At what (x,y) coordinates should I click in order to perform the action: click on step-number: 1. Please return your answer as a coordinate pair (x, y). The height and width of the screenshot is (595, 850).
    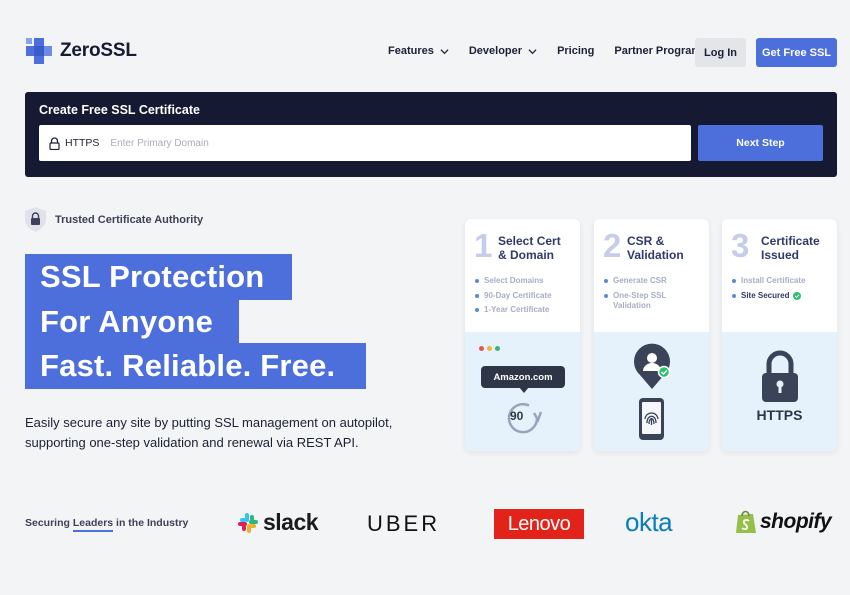
    Looking at the image, I should click on (483, 245).